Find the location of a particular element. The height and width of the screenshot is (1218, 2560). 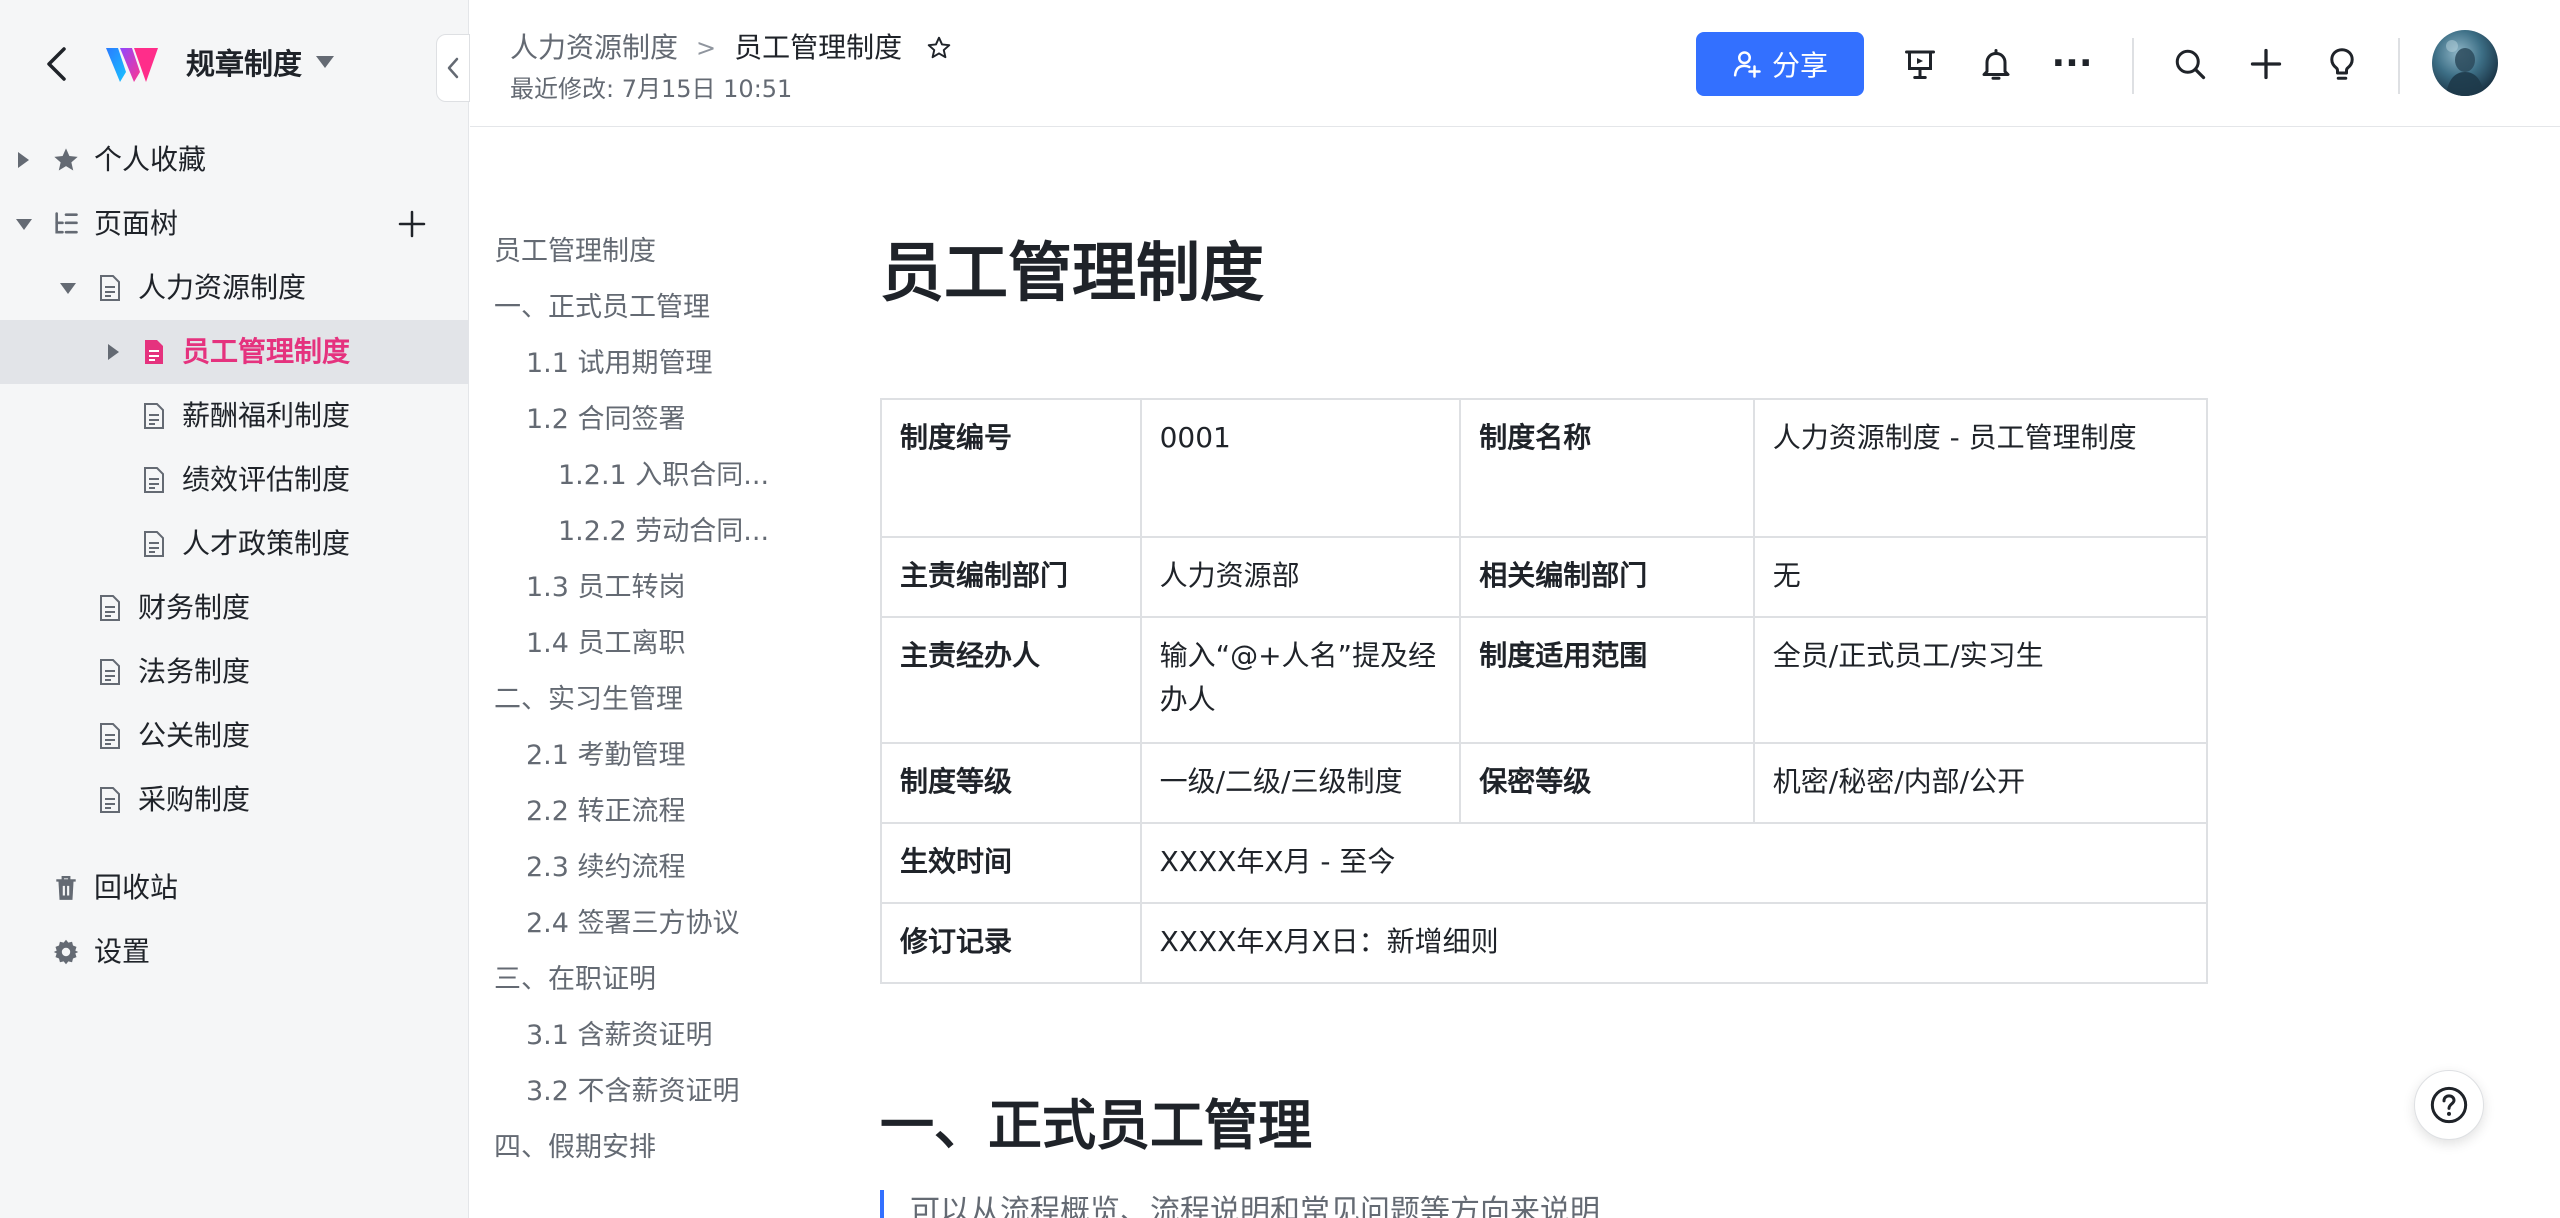

outline-item: 三、在职证明 is located at coordinates (575, 980).